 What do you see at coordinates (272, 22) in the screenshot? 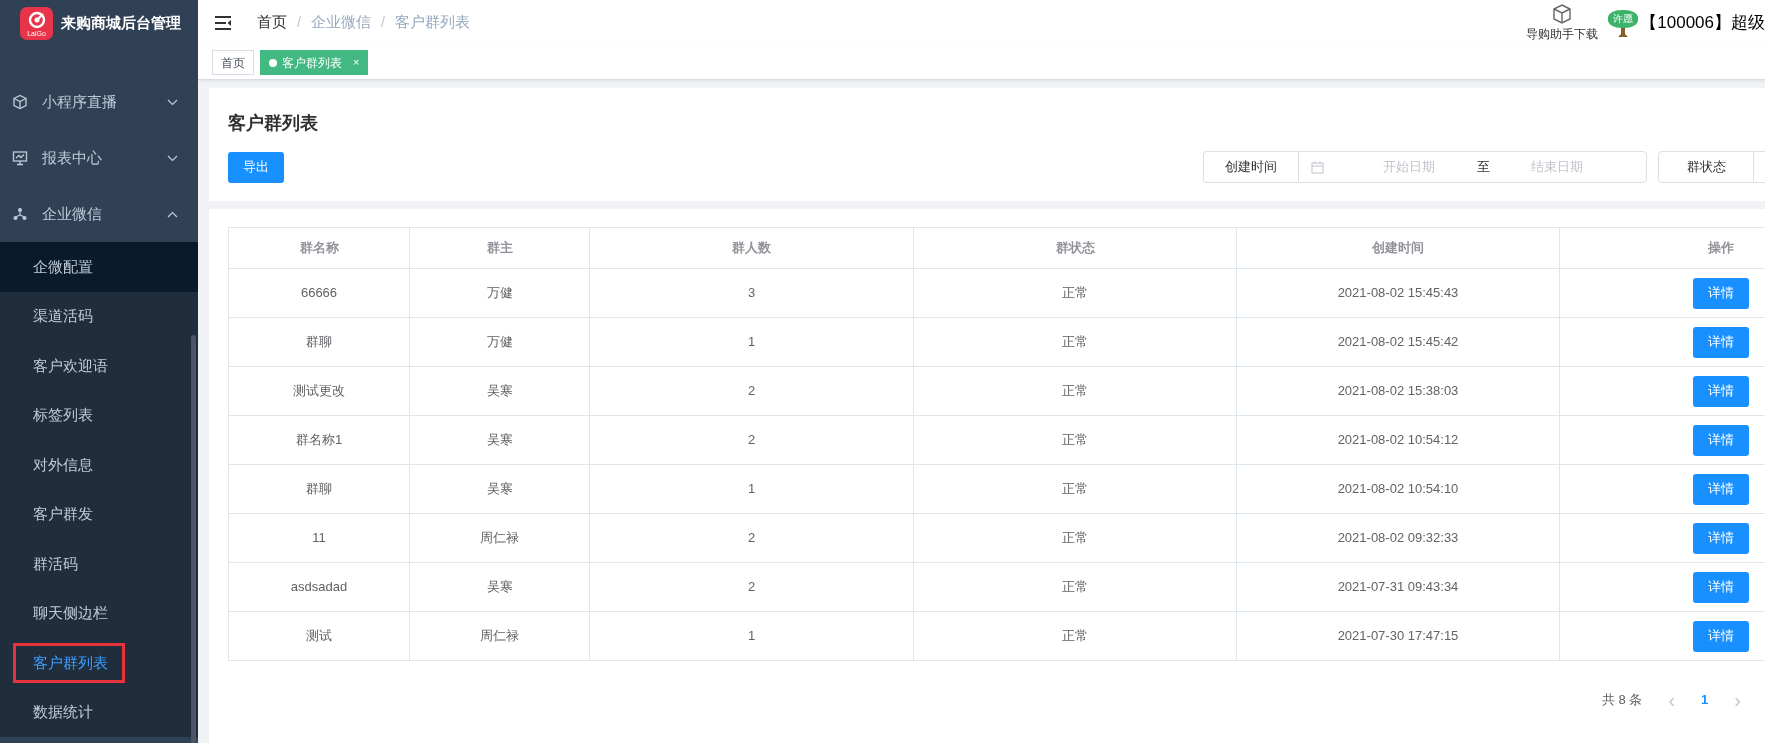
I see `breadcrumb-item: 首页` at bounding box center [272, 22].